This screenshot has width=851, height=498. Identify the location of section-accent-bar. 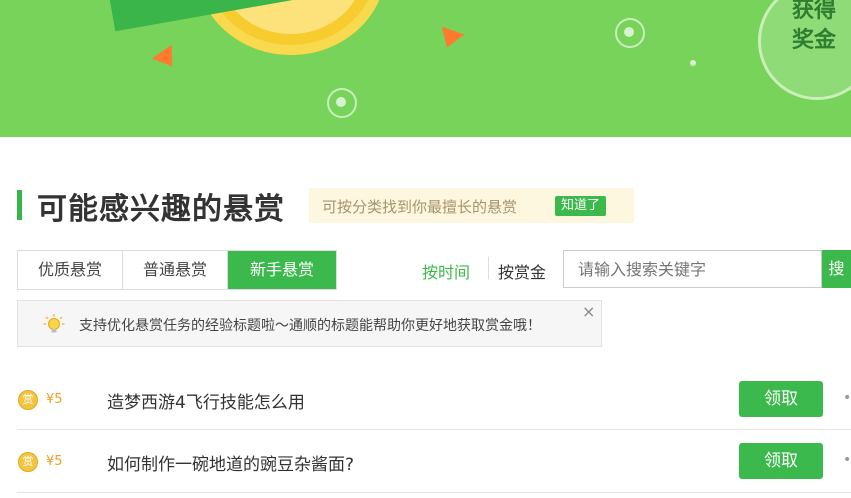
(19, 205).